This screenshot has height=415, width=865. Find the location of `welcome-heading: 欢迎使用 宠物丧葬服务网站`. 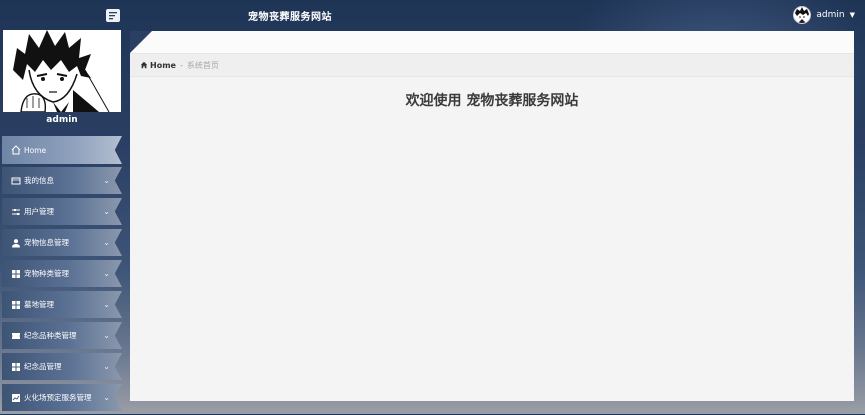

welcome-heading: 欢迎使用 宠物丧葬服务网站 is located at coordinates (492, 101).